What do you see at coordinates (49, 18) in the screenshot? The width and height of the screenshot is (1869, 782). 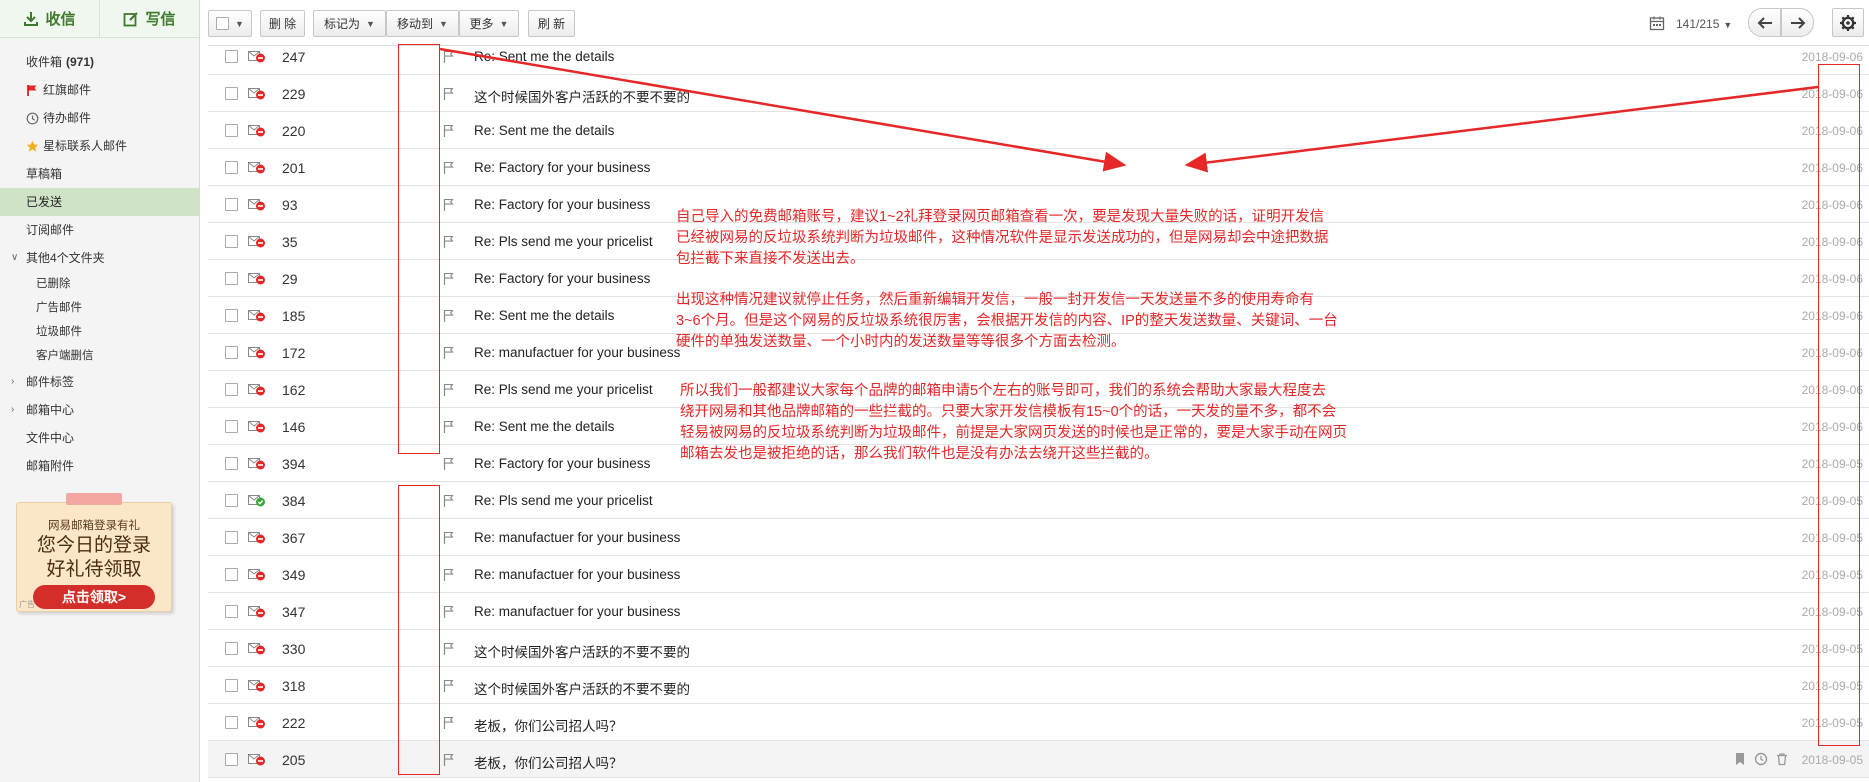 I see `receive-button: 收信` at bounding box center [49, 18].